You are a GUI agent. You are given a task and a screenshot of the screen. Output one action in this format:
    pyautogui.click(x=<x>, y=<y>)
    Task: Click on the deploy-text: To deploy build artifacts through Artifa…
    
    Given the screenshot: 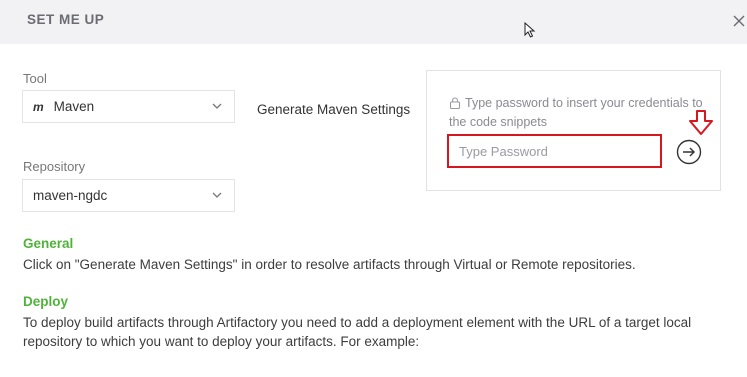 What is the action you would take?
    pyautogui.click(x=357, y=332)
    